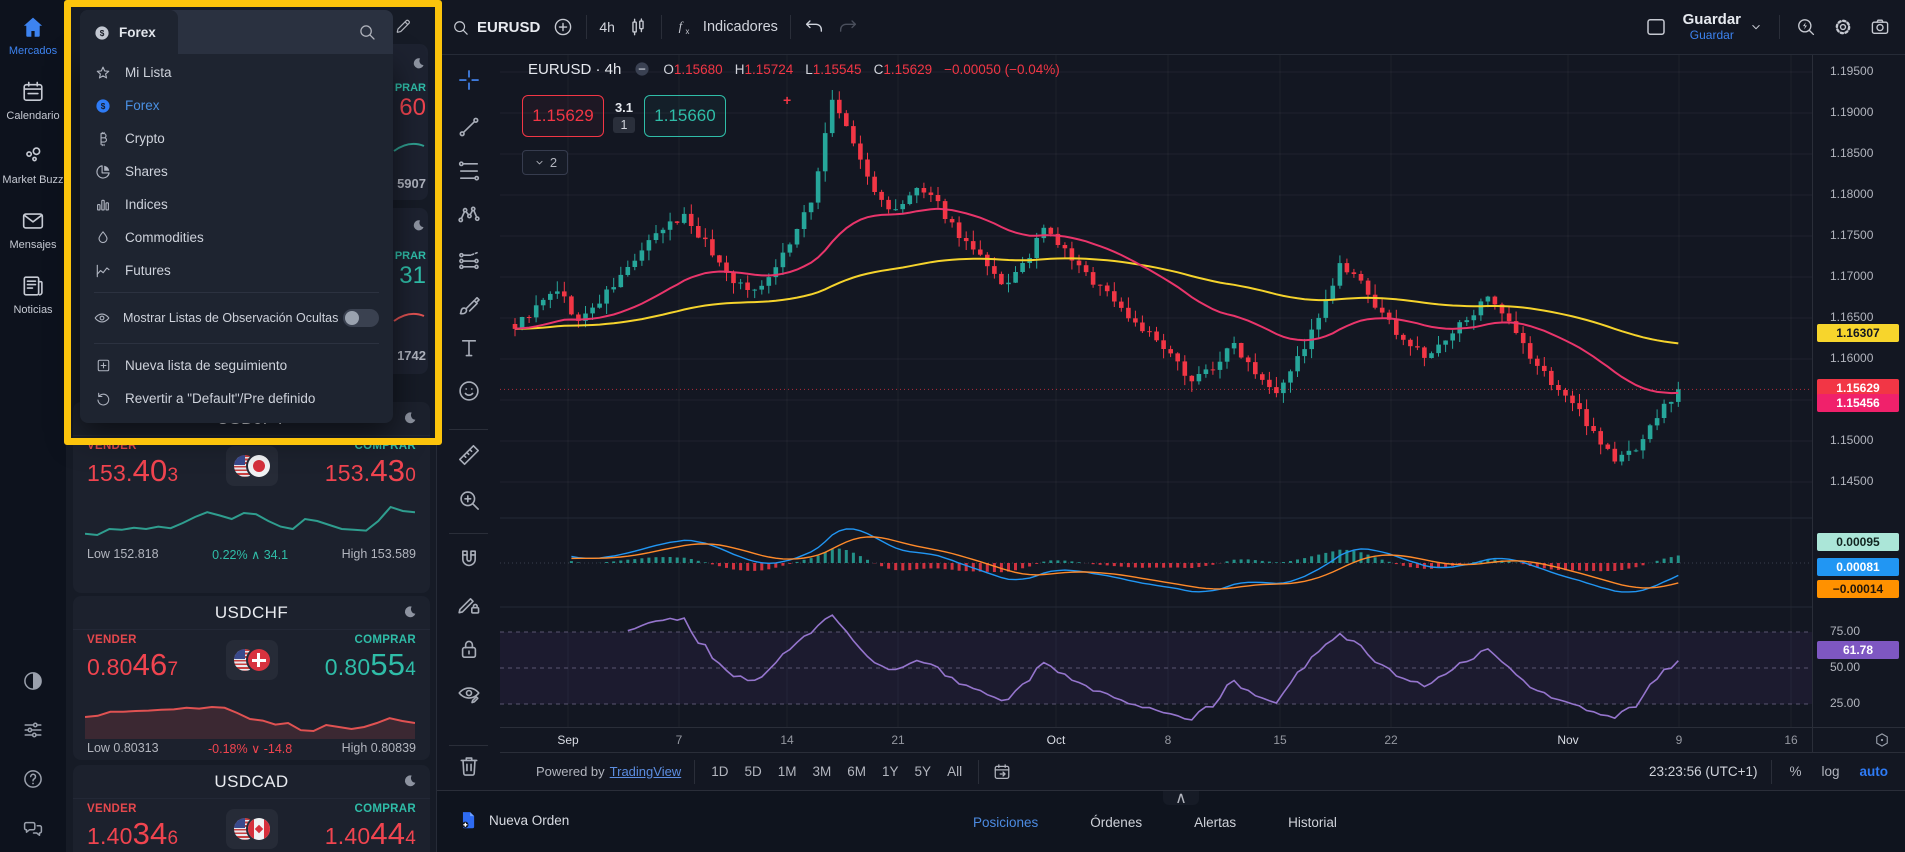 This screenshot has width=1905, height=852. Describe the element at coordinates (469, 127) in the screenshot. I see `tool-trend-line` at that location.